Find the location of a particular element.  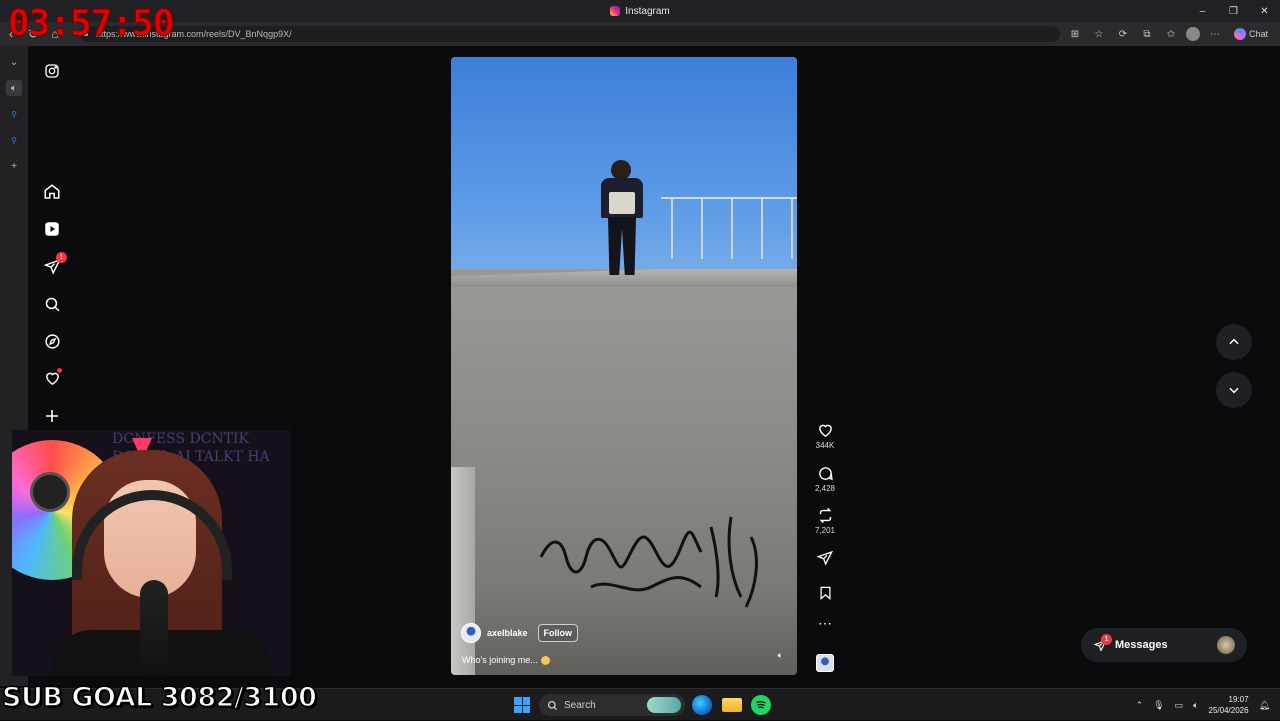

chevron-down-icon: ⌄ is located at coordinates (14, 62).